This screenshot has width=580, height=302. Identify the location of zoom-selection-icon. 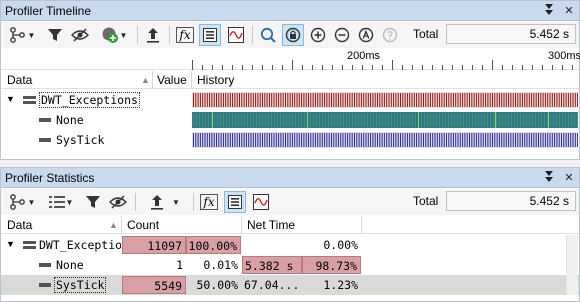
(293, 35).